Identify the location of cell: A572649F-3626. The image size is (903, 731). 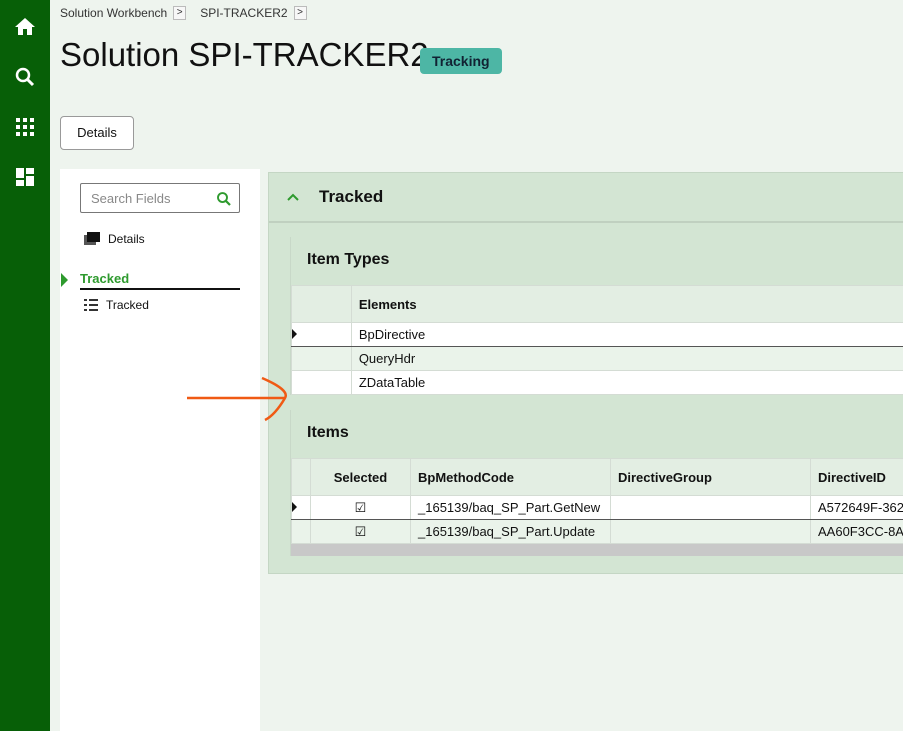
(856, 507).